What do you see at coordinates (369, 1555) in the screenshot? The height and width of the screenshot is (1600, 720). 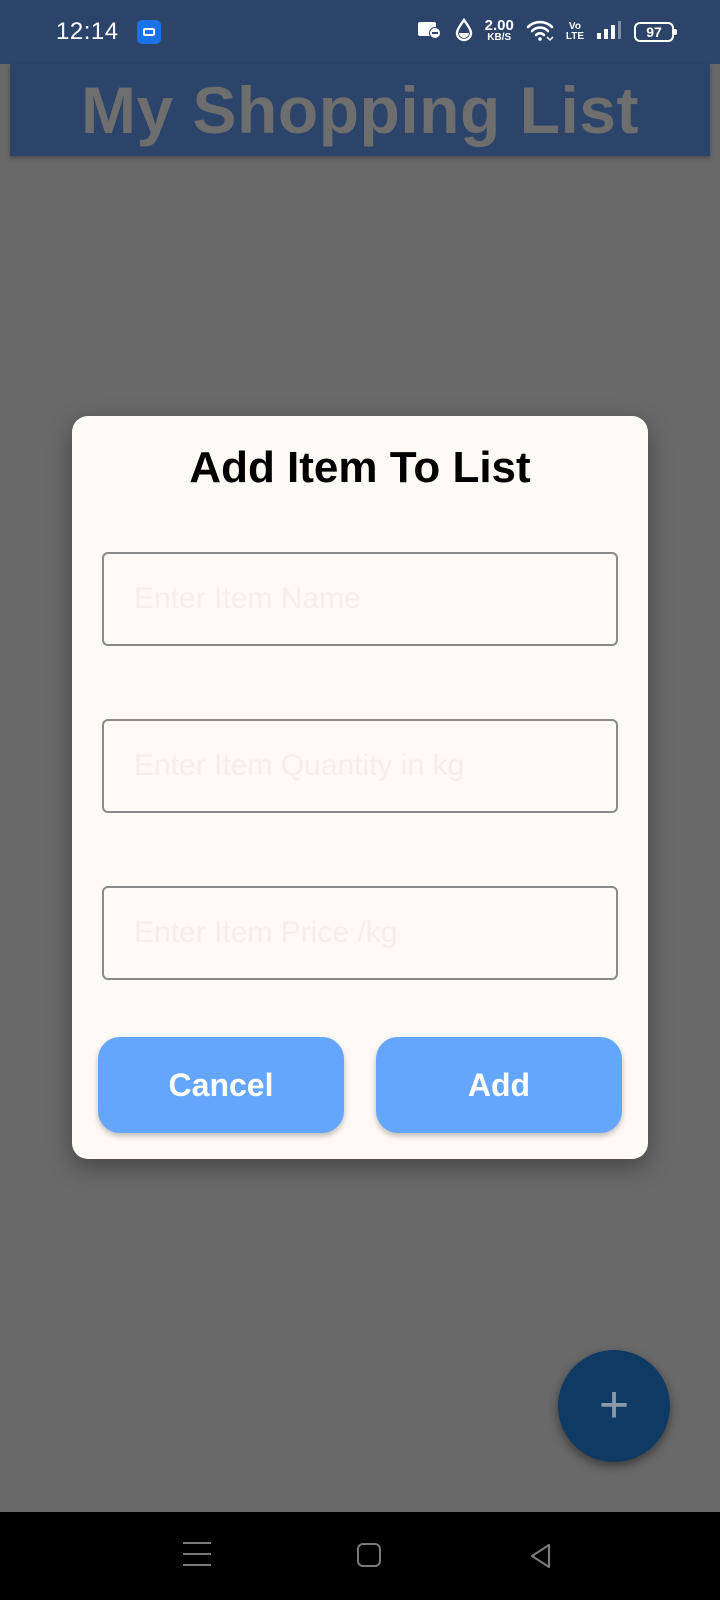 I see `home-icon` at bounding box center [369, 1555].